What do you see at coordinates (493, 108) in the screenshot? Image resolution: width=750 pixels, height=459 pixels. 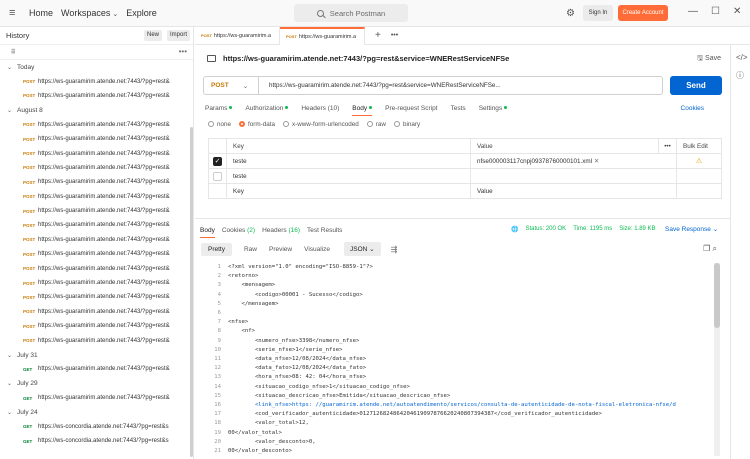 I see `tab-settings: Settings` at bounding box center [493, 108].